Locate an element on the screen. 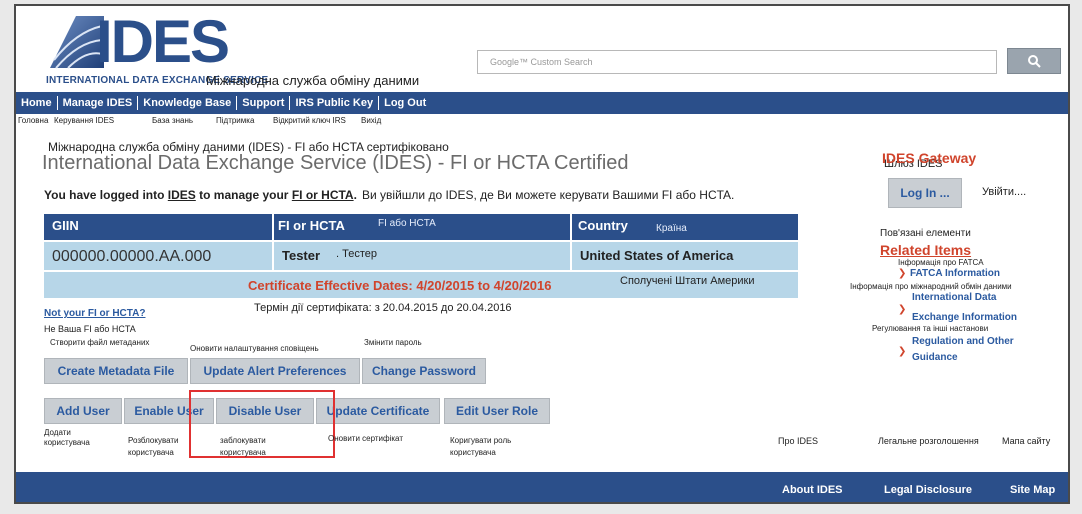 The height and width of the screenshot is (514, 1082). fatca-link: FATCA Information is located at coordinates (955, 274).